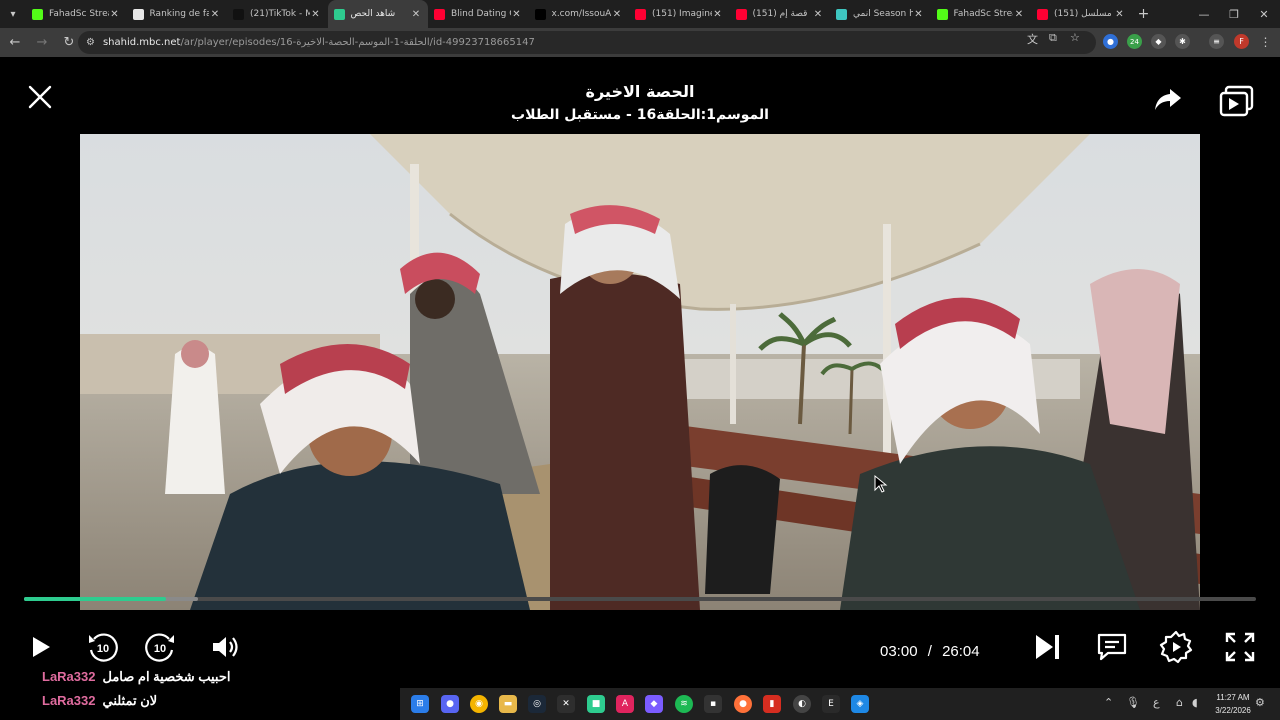 The width and height of the screenshot is (1280, 720). What do you see at coordinates (42, 43) in the screenshot?
I see `forward-icon: →` at bounding box center [42, 43].